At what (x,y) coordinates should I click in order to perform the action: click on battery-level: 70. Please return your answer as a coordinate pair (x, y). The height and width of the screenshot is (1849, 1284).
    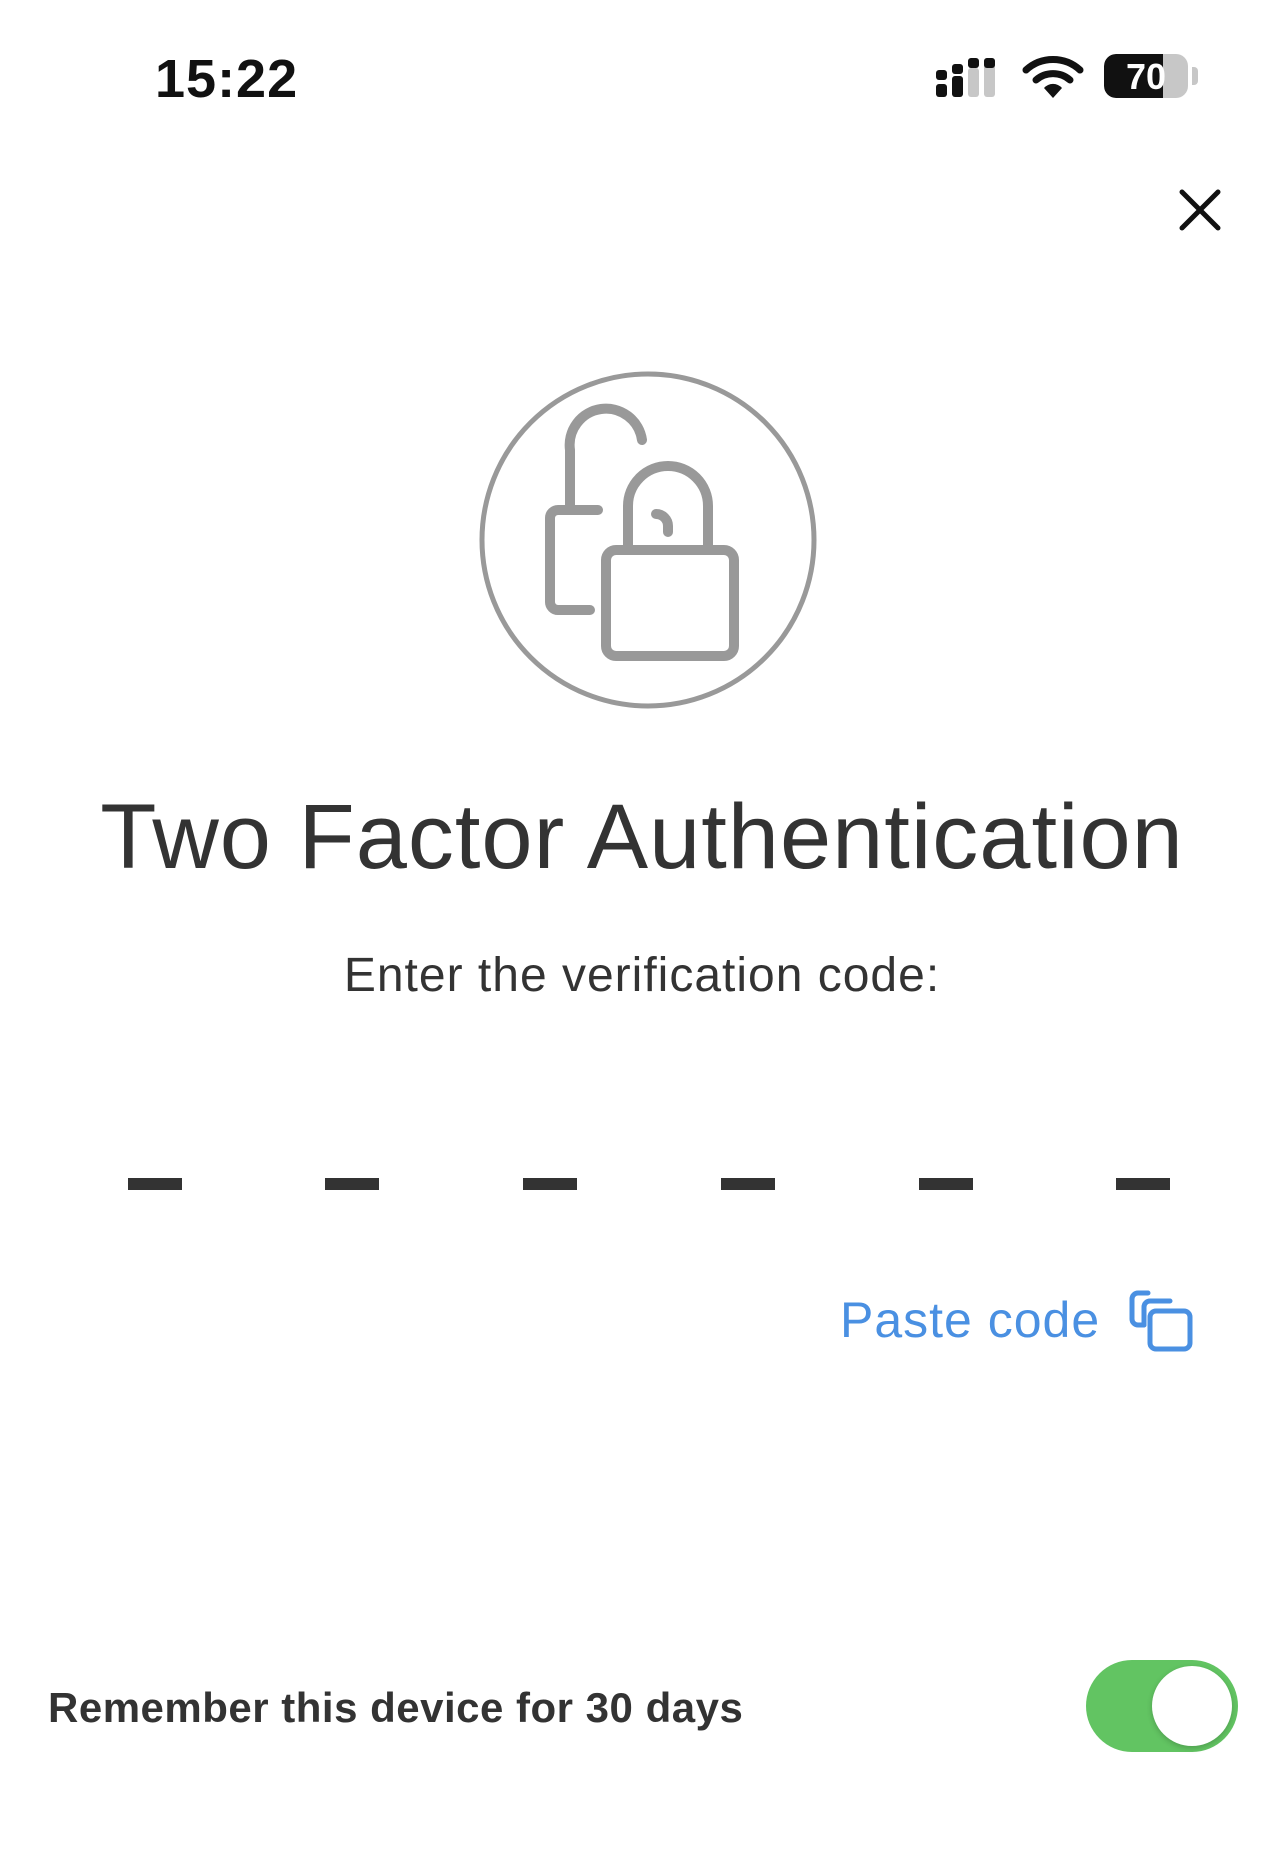
    Looking at the image, I should click on (1146, 76).